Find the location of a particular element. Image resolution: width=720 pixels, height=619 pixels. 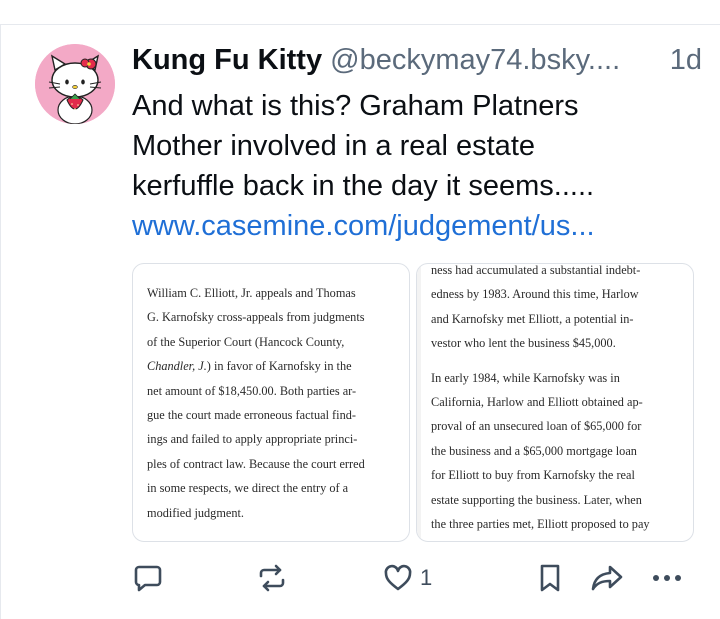

avatar is located at coordinates (75, 84).